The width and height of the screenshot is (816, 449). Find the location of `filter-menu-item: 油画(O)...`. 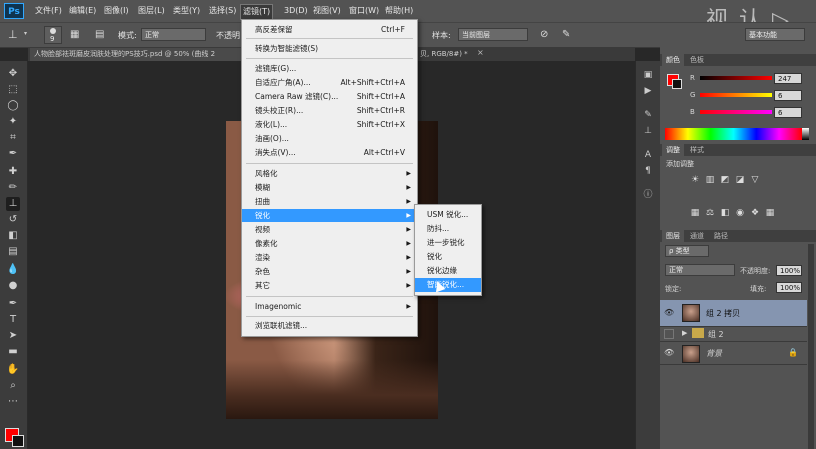

filter-menu-item: 油画(O)... is located at coordinates (329, 138).